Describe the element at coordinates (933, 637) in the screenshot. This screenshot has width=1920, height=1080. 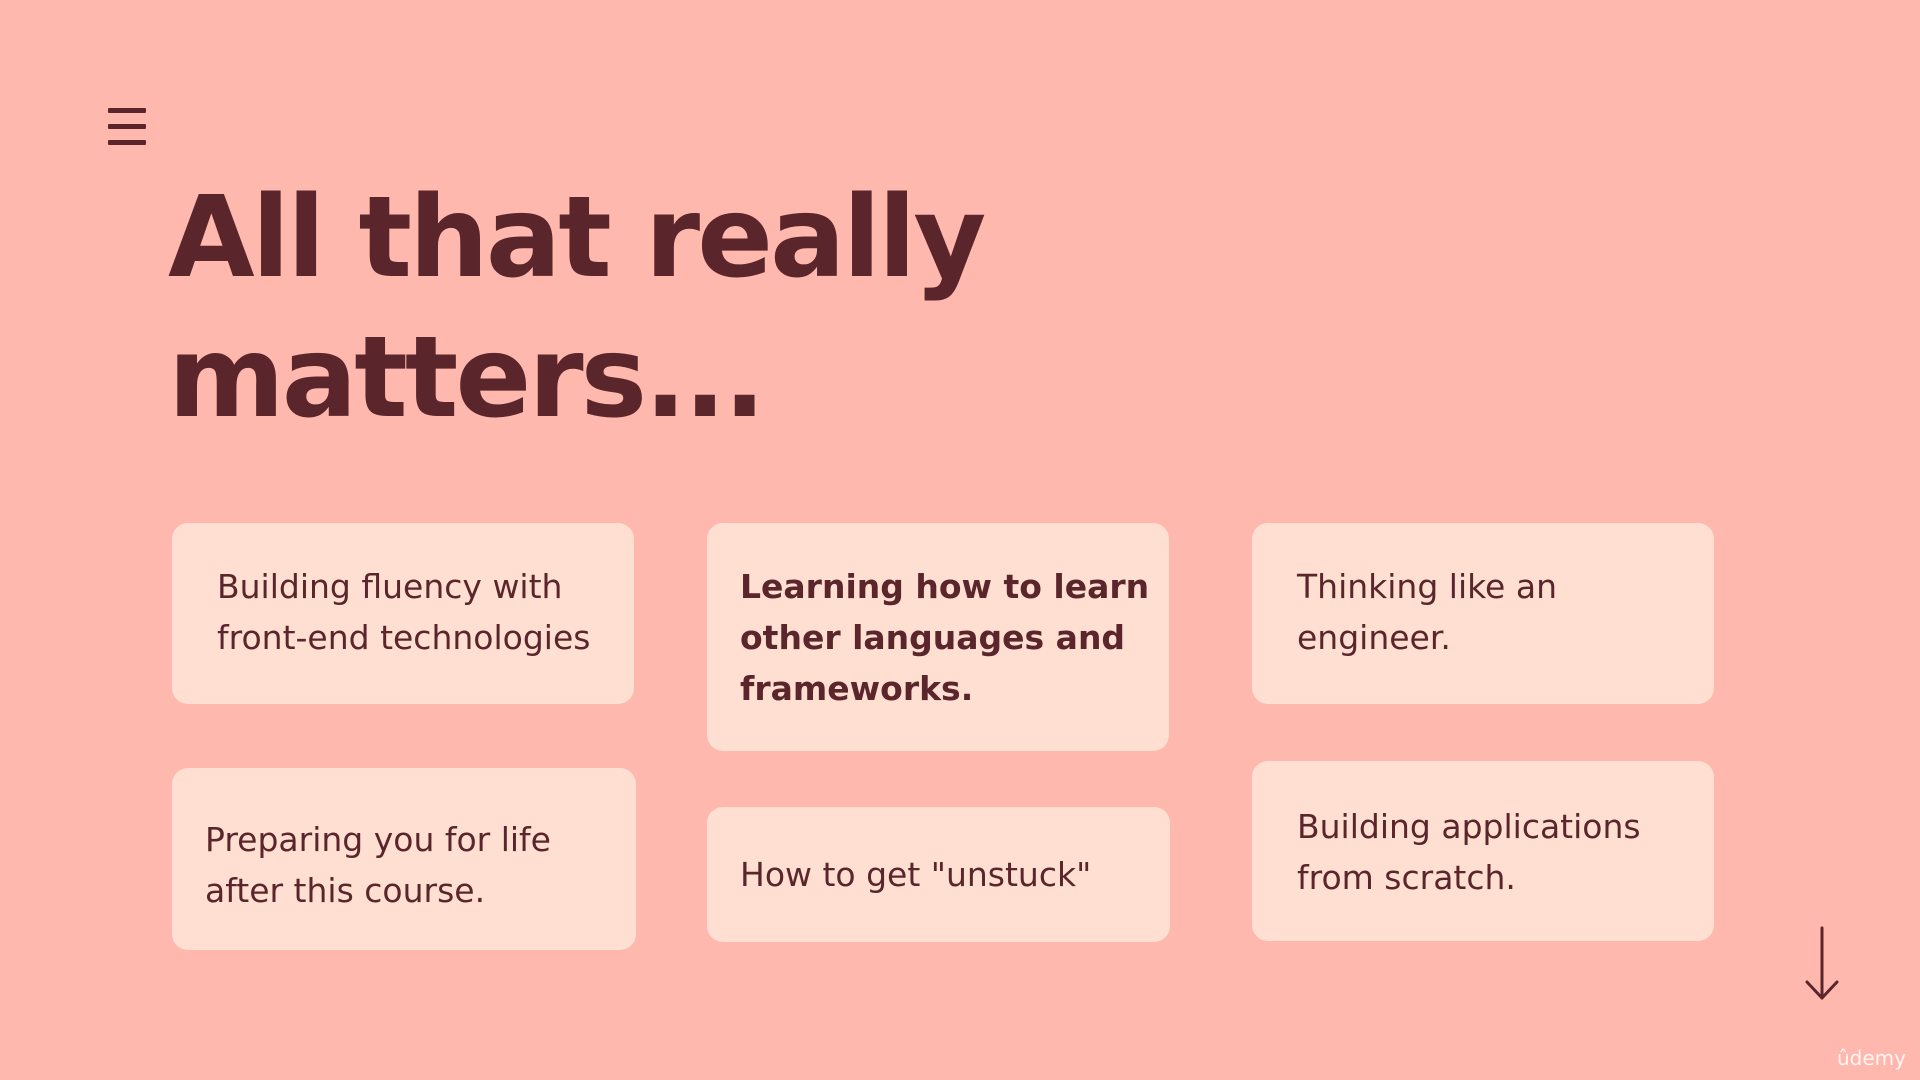
I see `card-text-line: other languages and` at that location.